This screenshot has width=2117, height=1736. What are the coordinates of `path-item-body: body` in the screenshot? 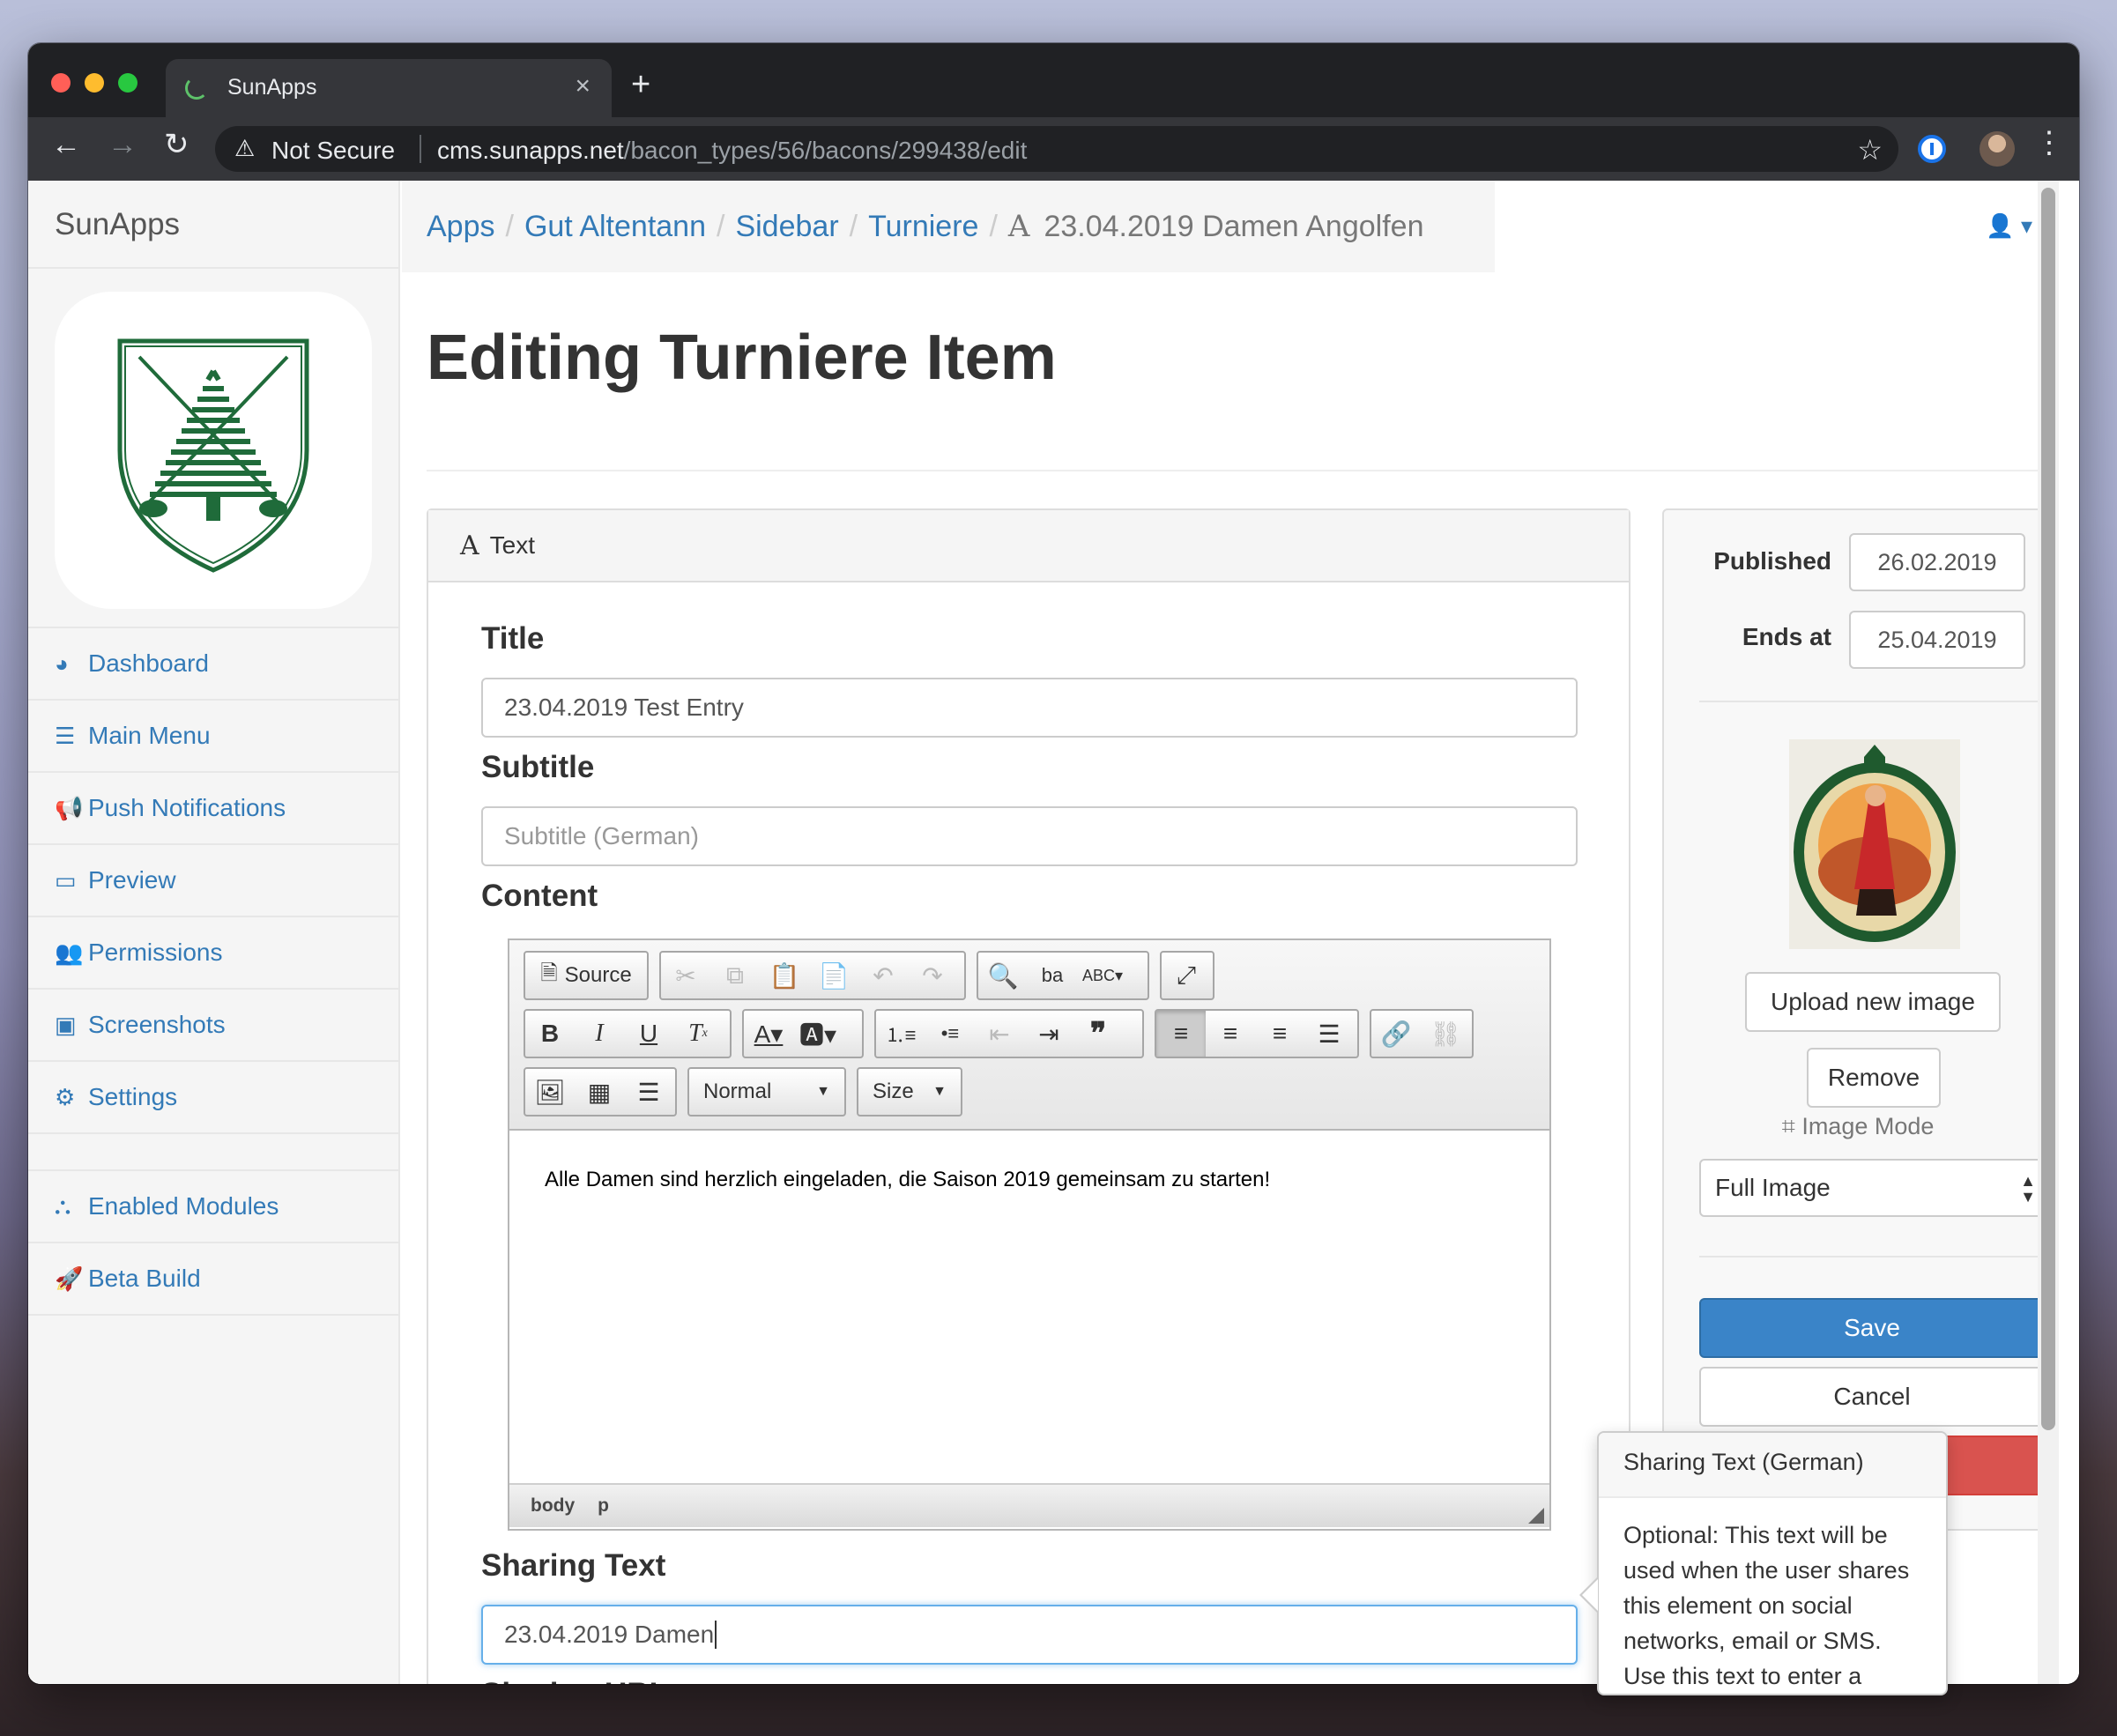 It's located at (553, 1506).